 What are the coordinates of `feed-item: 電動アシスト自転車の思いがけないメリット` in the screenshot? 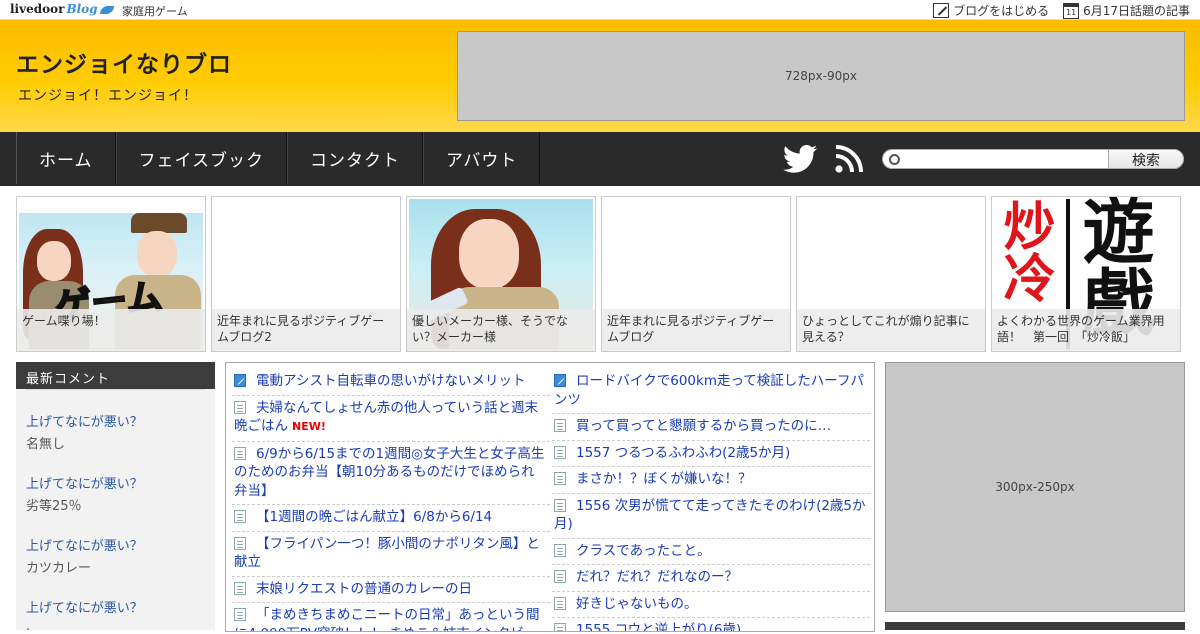 It's located at (391, 382).